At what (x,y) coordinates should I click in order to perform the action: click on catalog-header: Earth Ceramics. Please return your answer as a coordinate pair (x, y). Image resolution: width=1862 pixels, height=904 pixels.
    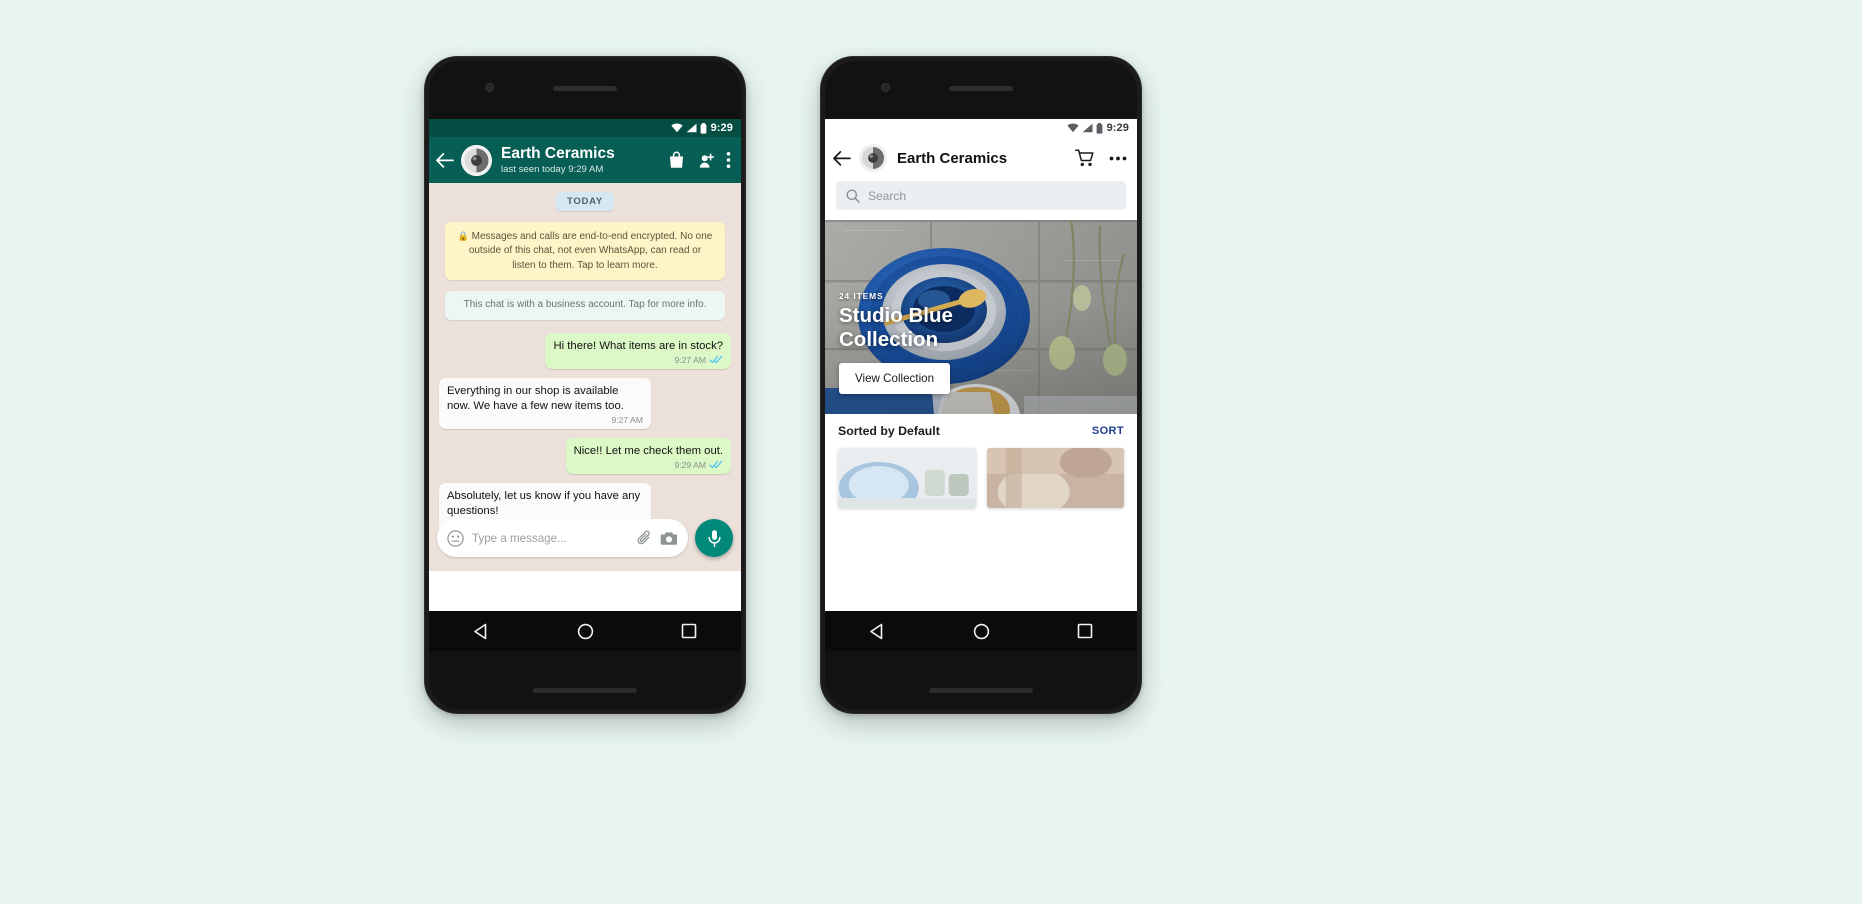
    Looking at the image, I should click on (981, 158).